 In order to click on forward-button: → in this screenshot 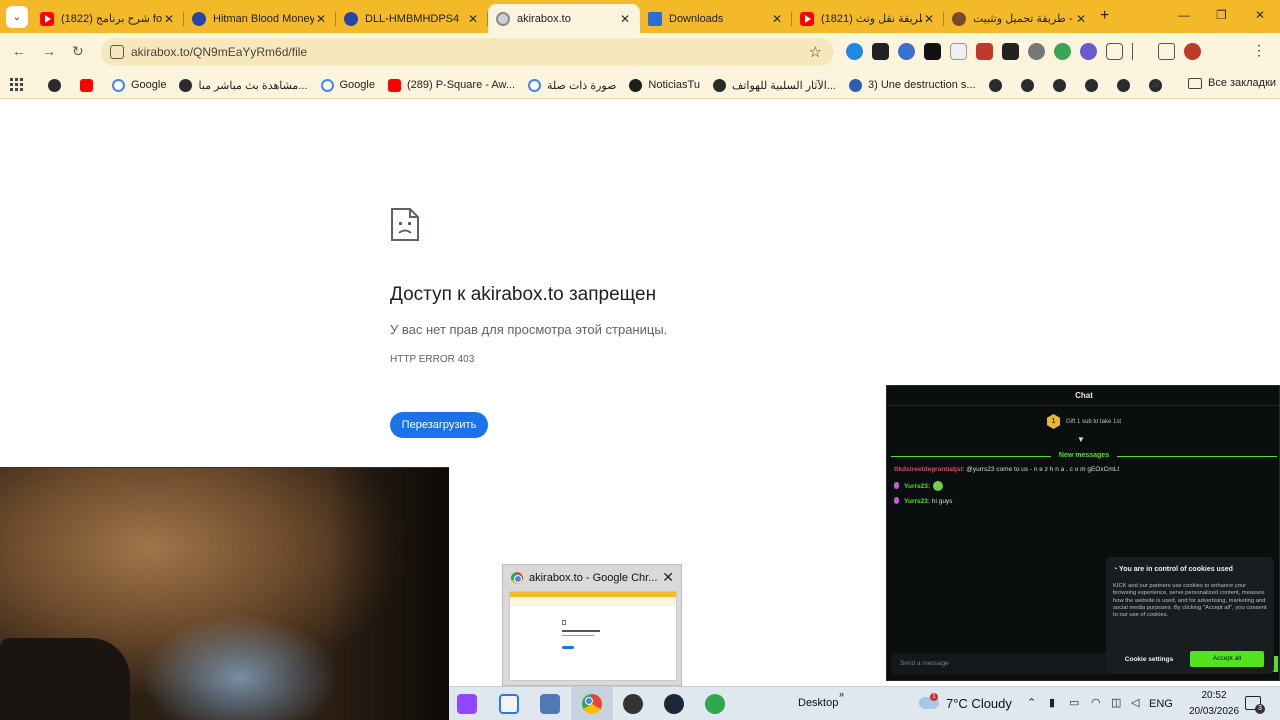, I will do `click(49, 51)`.